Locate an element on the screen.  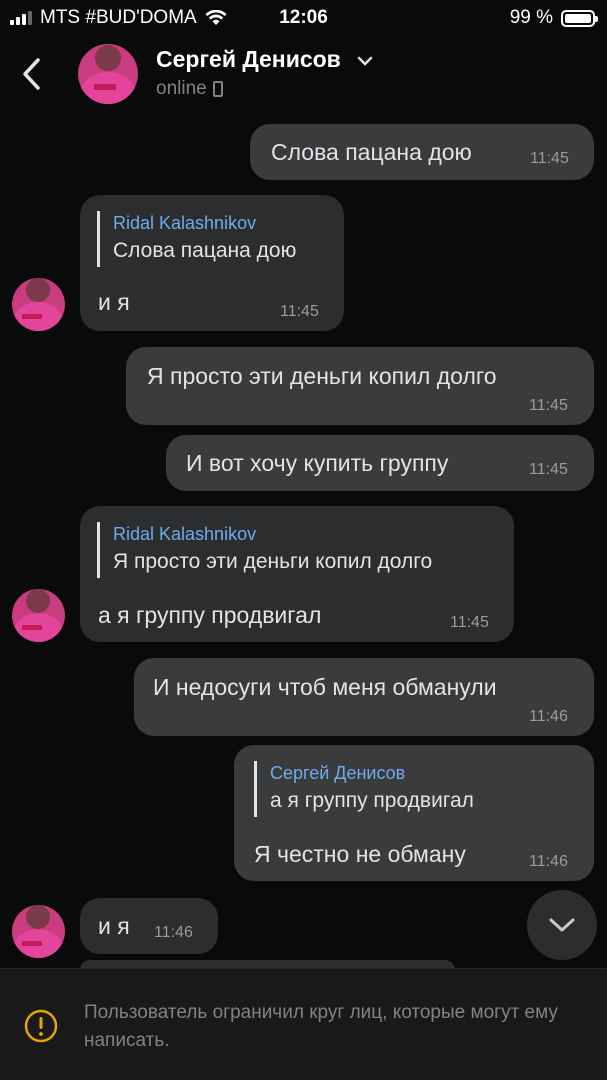
scroll-down-button is located at coordinates (562, 925).